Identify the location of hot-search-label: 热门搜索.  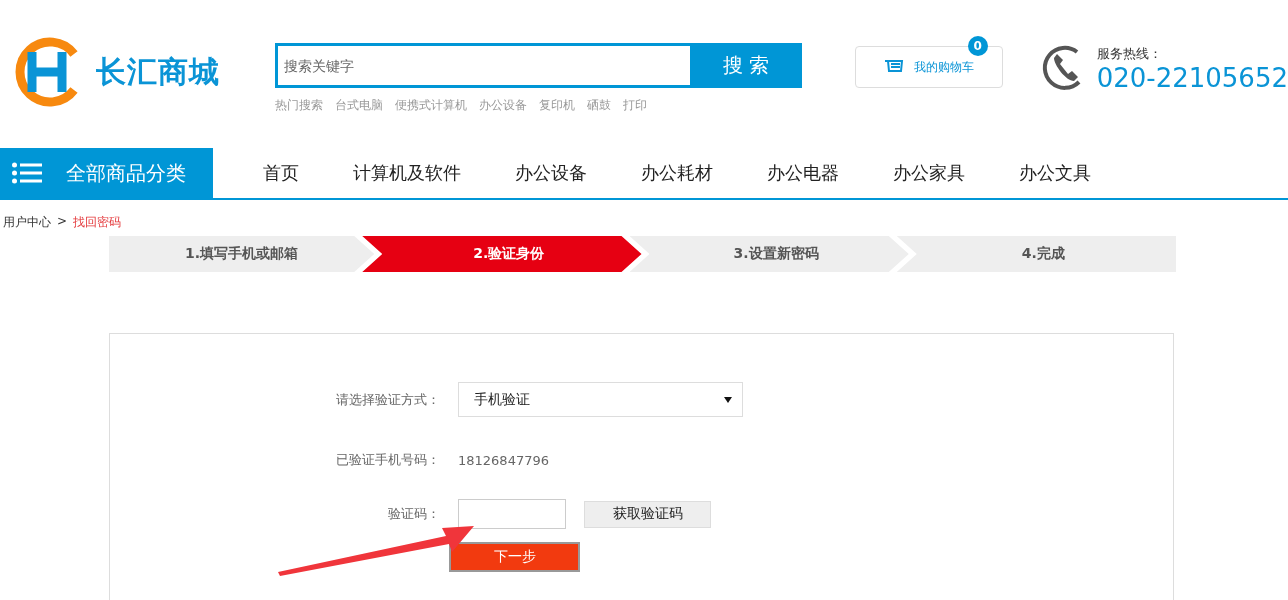
(298, 105).